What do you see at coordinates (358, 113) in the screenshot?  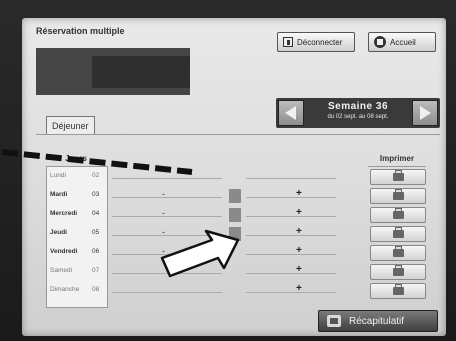 I see `week-navigator: Semaine 36 du 02 sept. au 08 sept.` at bounding box center [358, 113].